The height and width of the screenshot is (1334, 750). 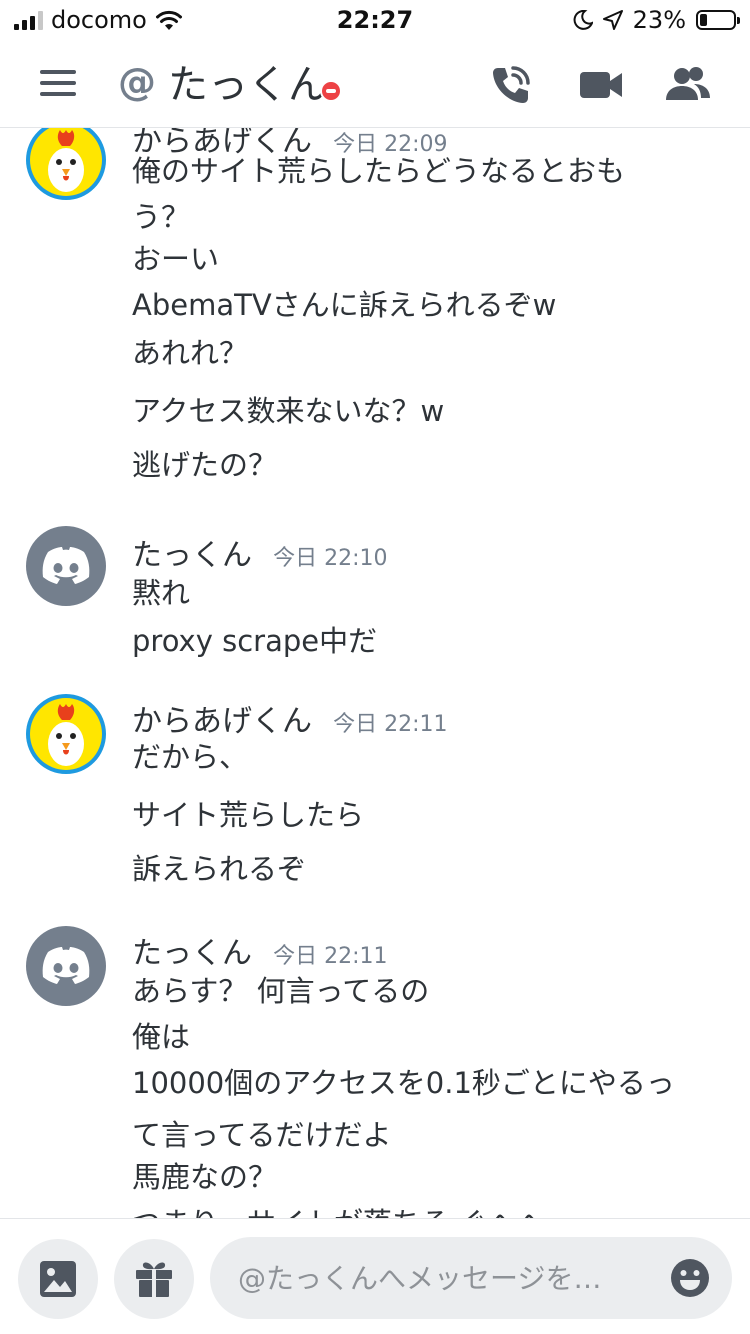 What do you see at coordinates (471, 1278) in the screenshot?
I see `message-input` at bounding box center [471, 1278].